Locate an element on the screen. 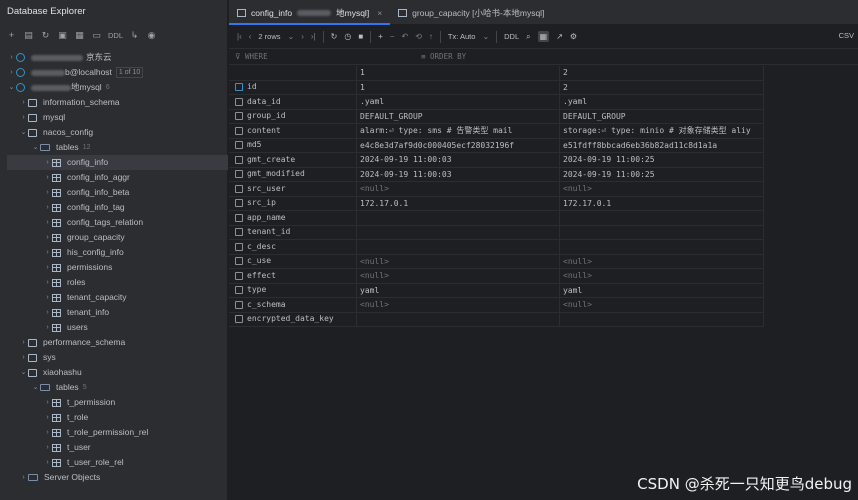 This screenshot has height=500, width=858. tree-table: › config_info is located at coordinates (117, 162).